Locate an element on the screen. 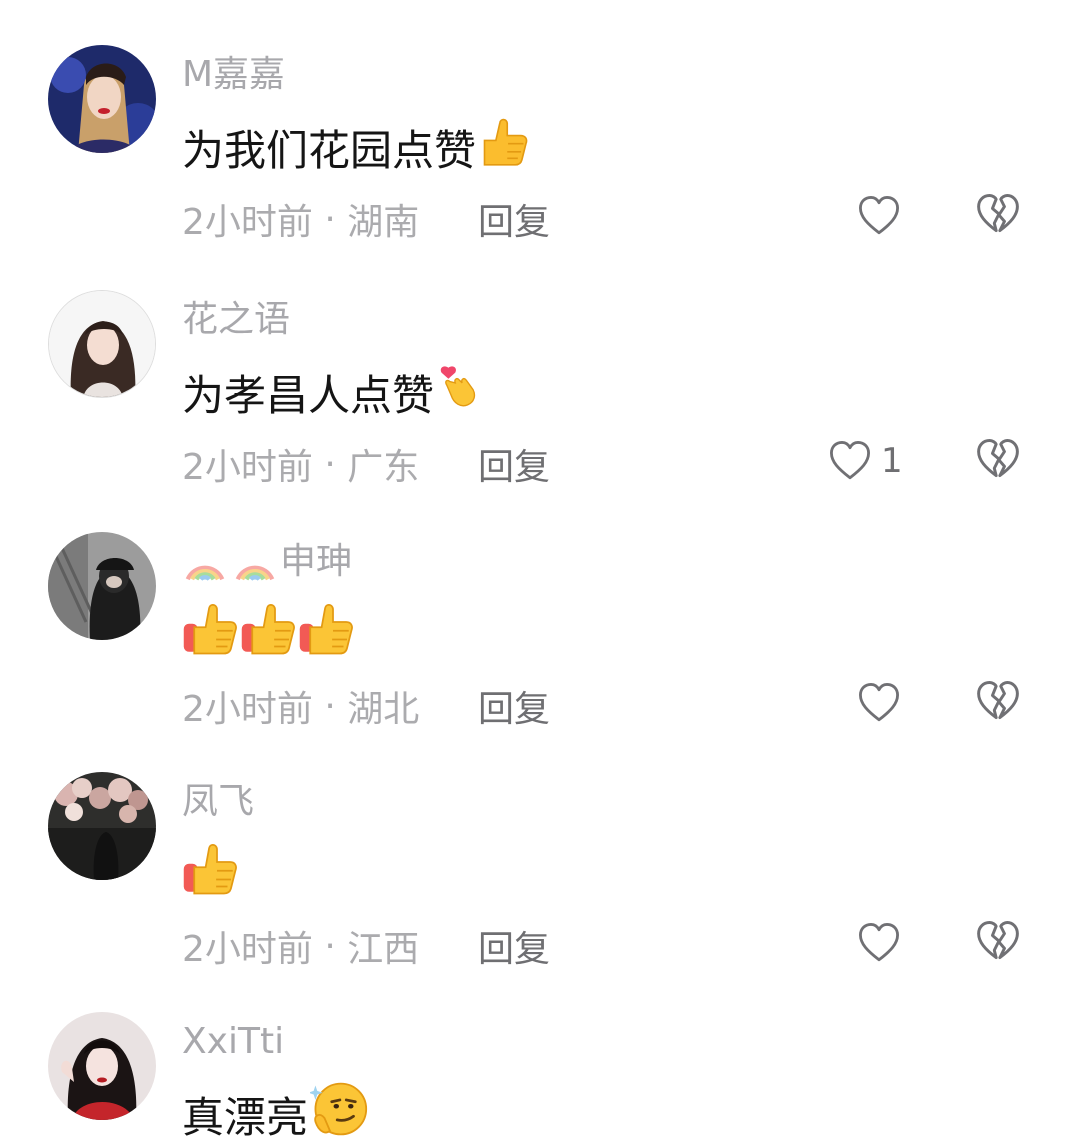 This screenshot has height=1148, width=1080. comment-location: 湖南 is located at coordinates (383, 222).